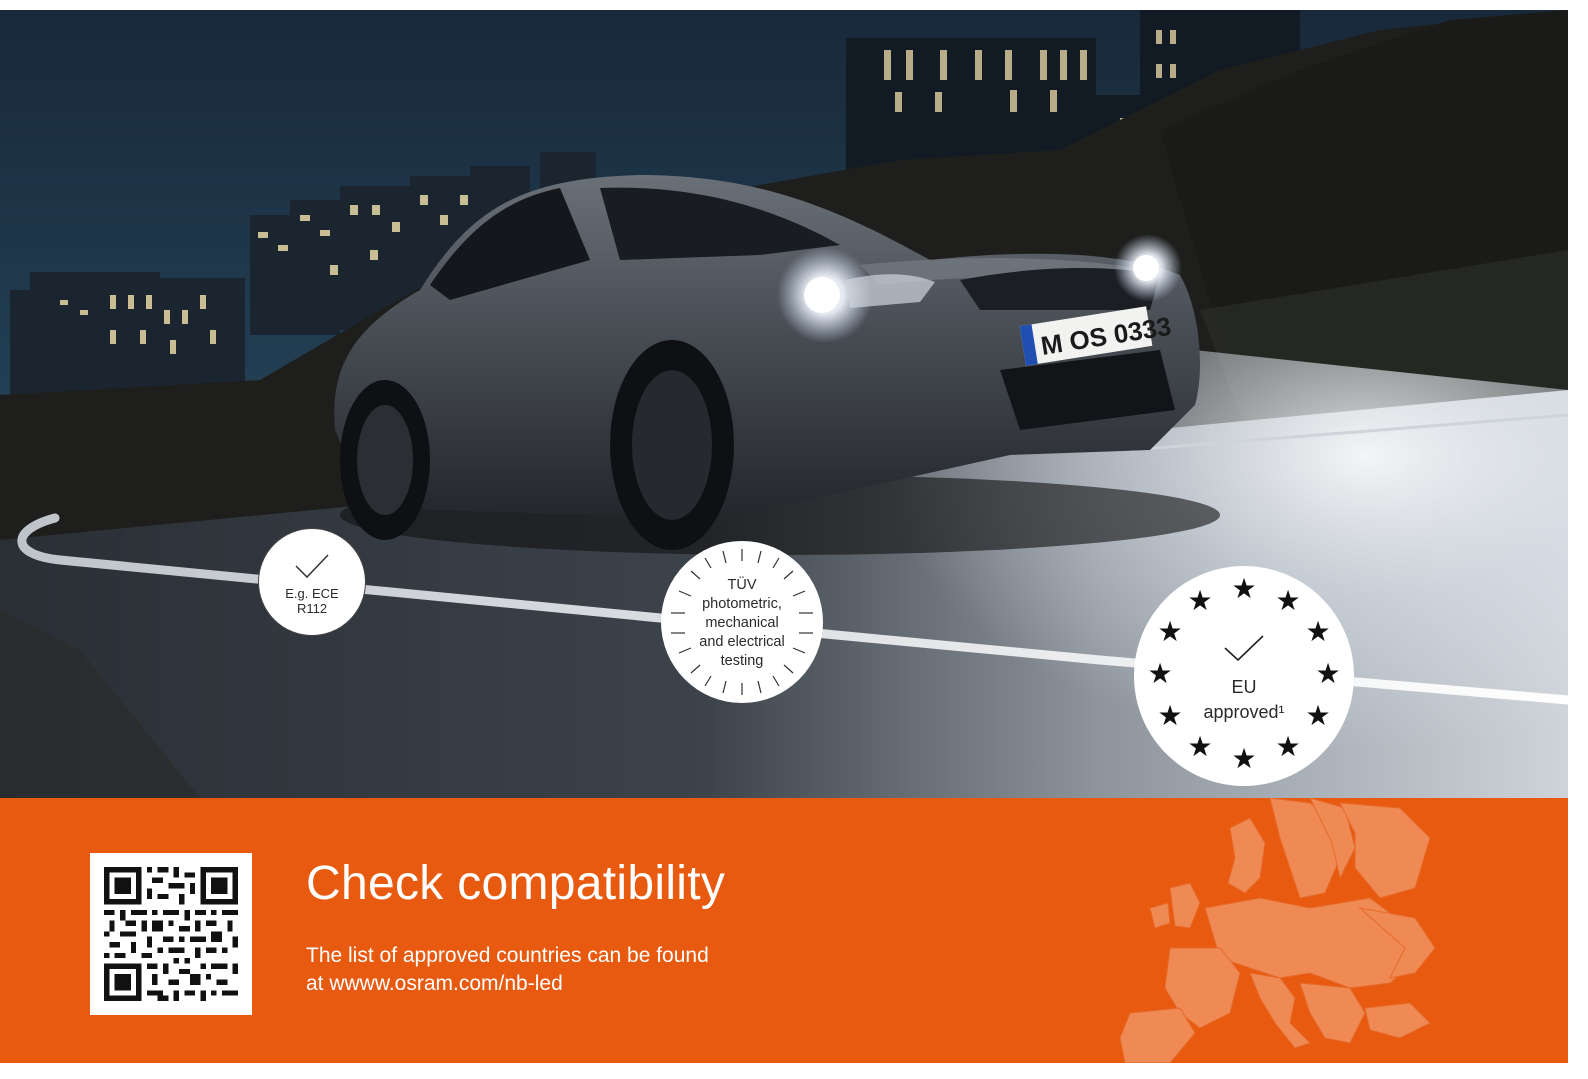 Image resolution: width=1588 pixels, height=1079 pixels. Describe the element at coordinates (516, 883) in the screenshot. I see `headline: Check compatibility` at that location.